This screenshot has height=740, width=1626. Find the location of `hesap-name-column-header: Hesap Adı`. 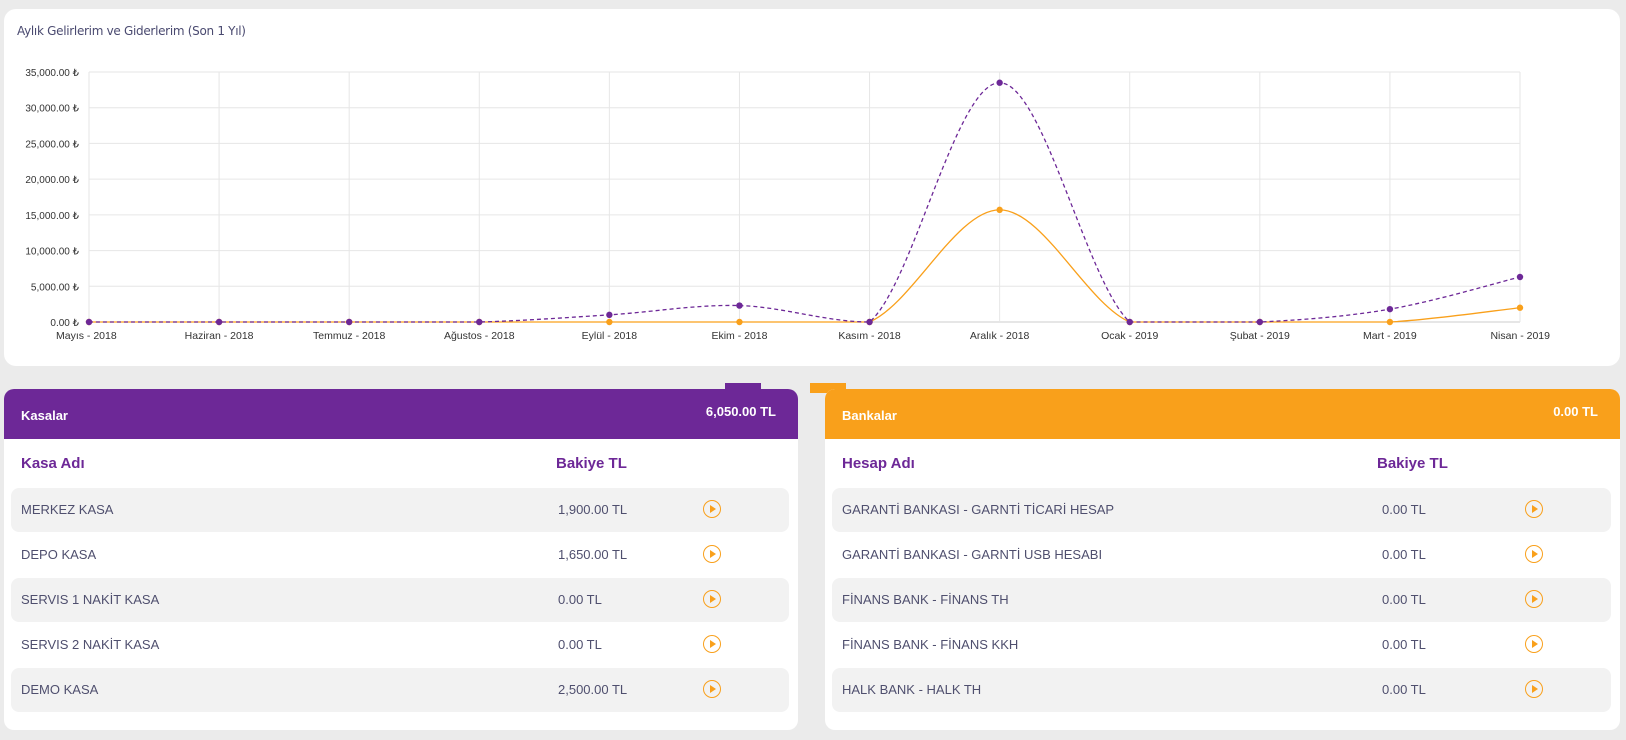

hesap-name-column-header: Hesap Adı is located at coordinates (878, 463).